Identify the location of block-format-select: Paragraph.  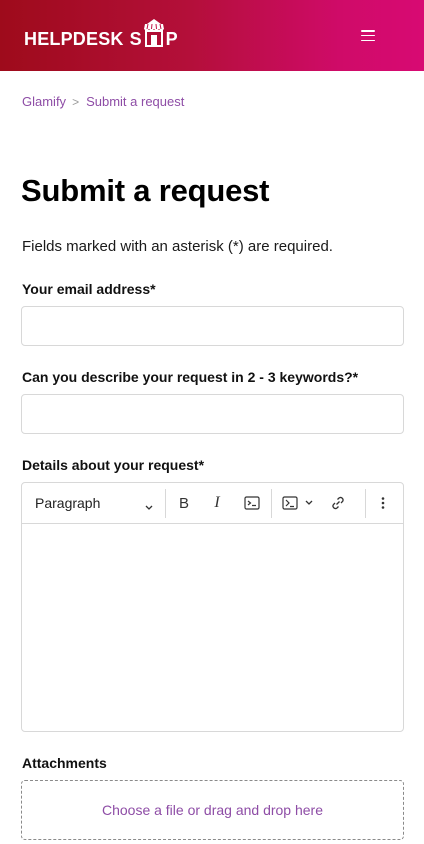
(67, 503).